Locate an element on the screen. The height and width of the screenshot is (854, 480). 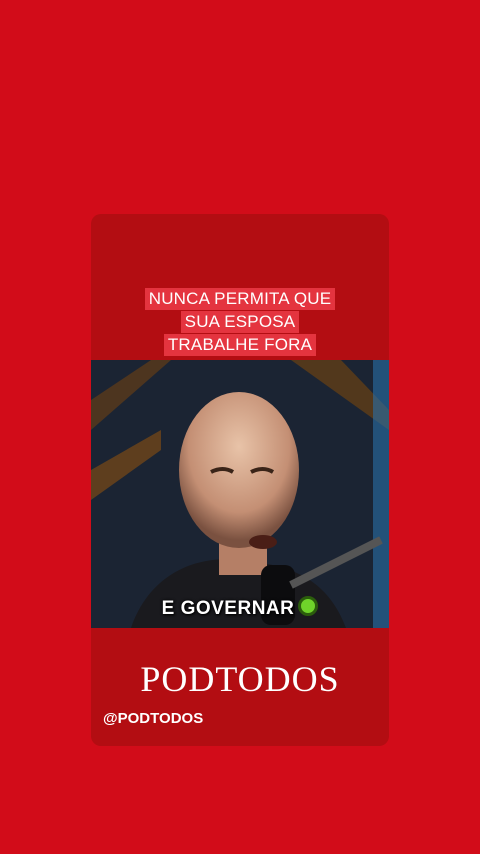
video-caption: E GOVERNAR is located at coordinates (240, 608).